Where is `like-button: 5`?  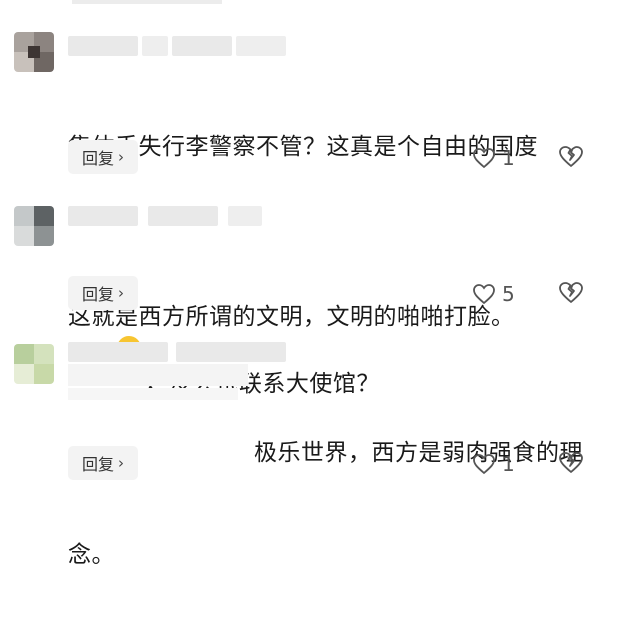 like-button: 5 is located at coordinates (493, 294).